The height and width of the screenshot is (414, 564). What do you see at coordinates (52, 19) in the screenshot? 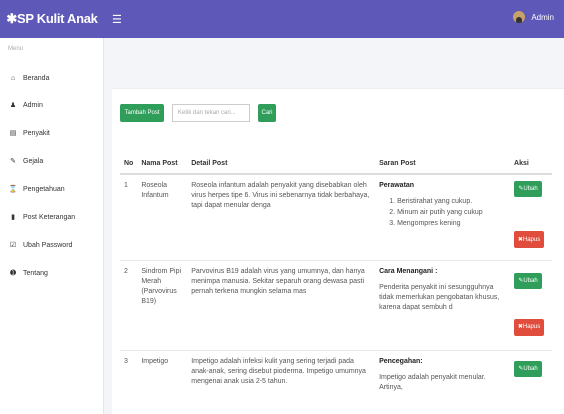
I see `brand-logo: ✱SP Kulit Anak` at bounding box center [52, 19].